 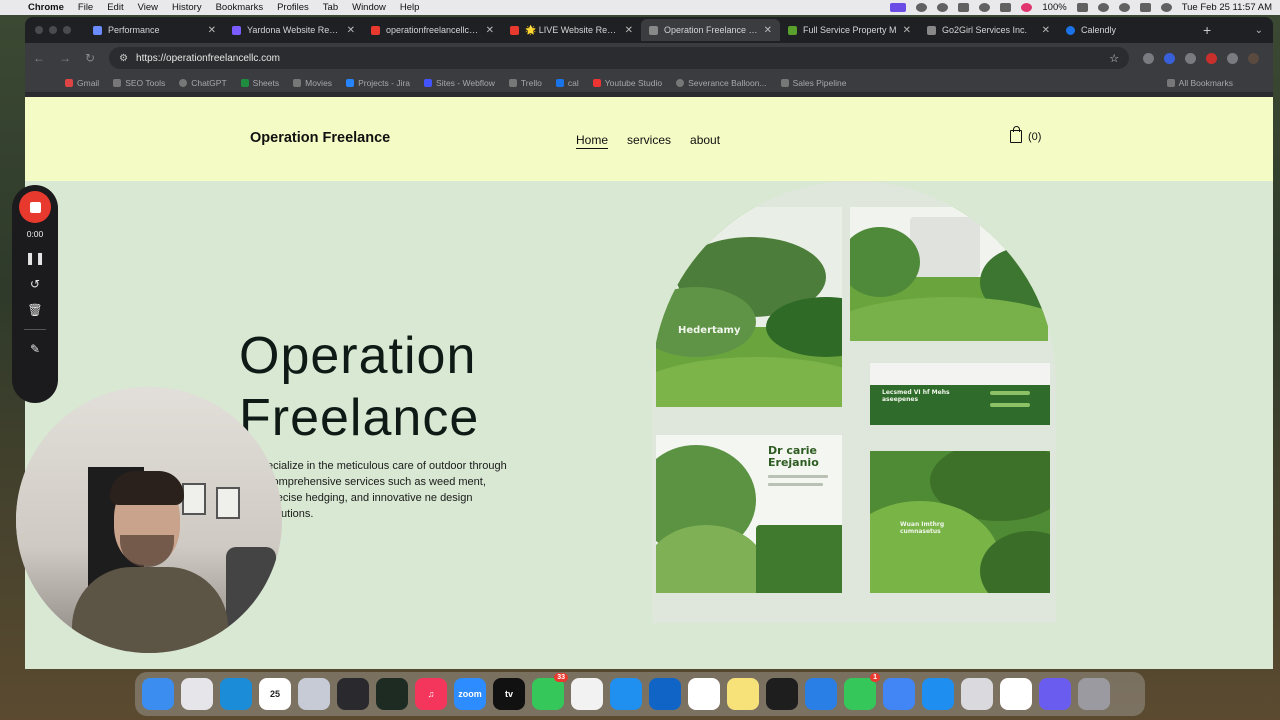 I want to click on bookmark-gmail: Gmail, so click(x=82, y=83).